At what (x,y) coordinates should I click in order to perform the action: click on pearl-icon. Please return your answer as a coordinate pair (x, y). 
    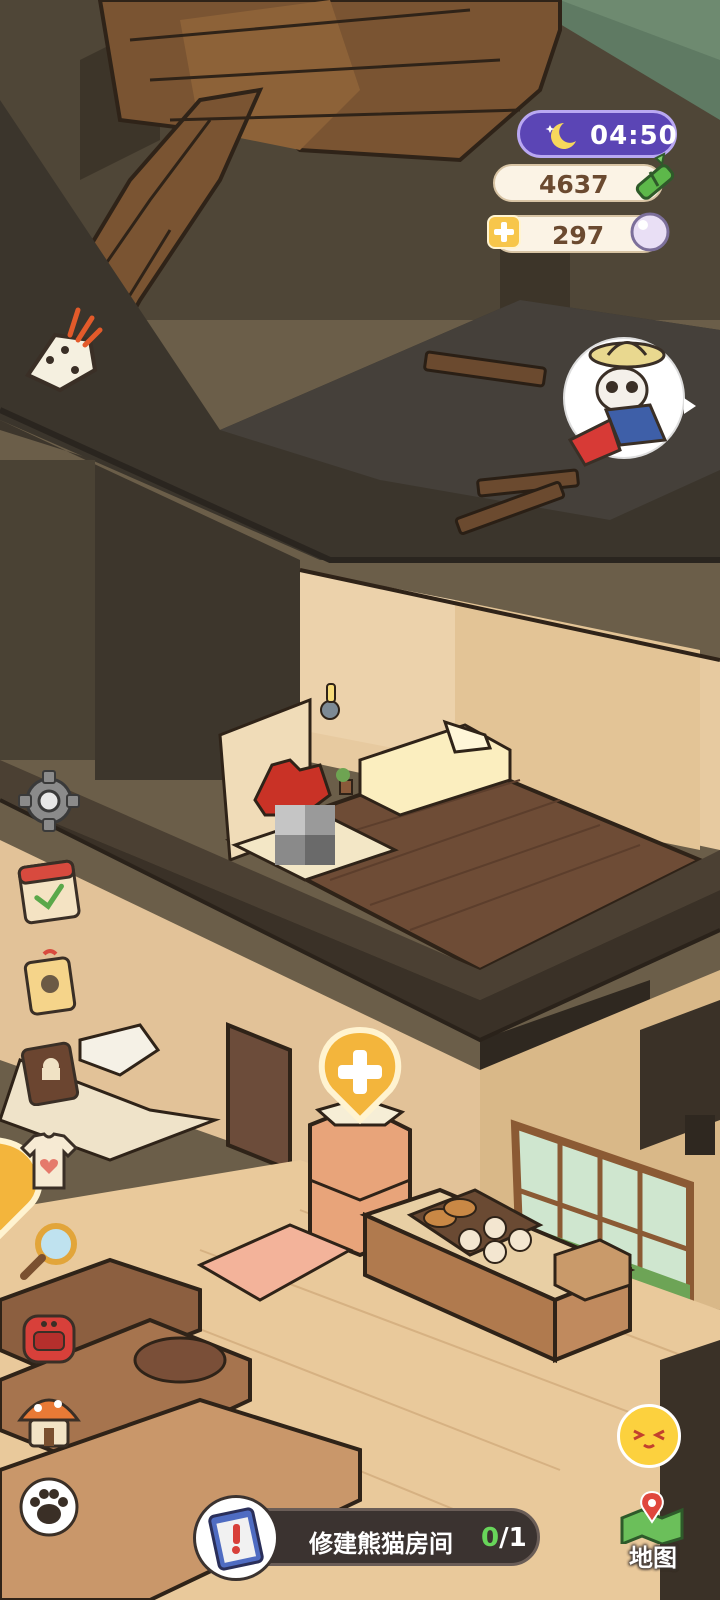
    Looking at the image, I should click on (650, 232).